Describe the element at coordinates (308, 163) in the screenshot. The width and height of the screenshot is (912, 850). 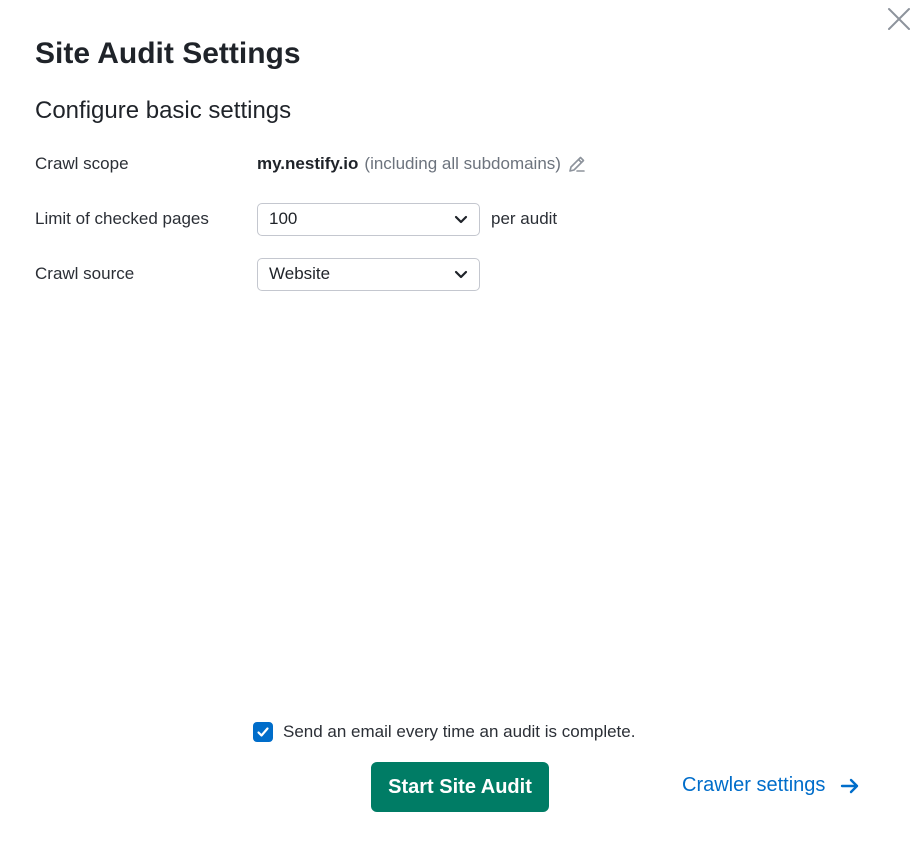
I see `crawl-scope-domain: my.nestify.io` at that location.